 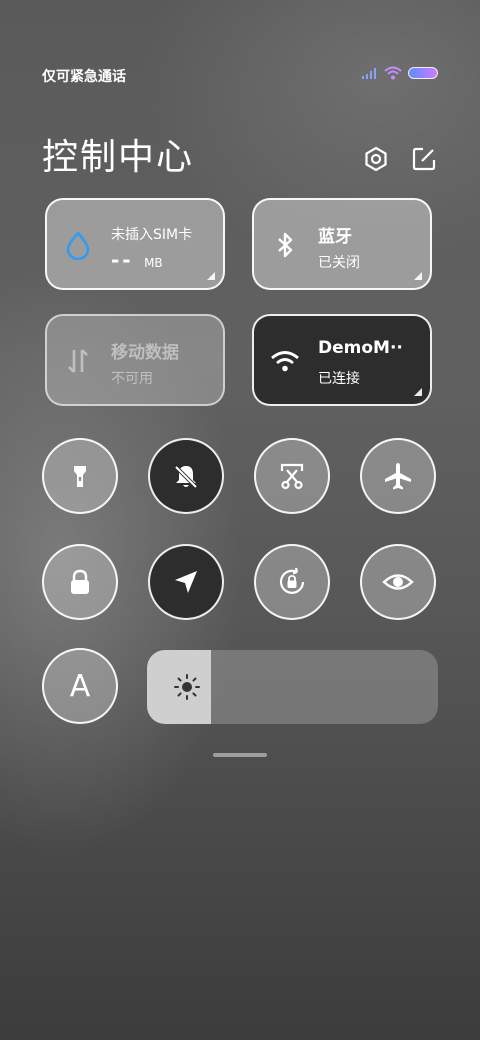 I want to click on mute-toggle, so click(x=186, y=476).